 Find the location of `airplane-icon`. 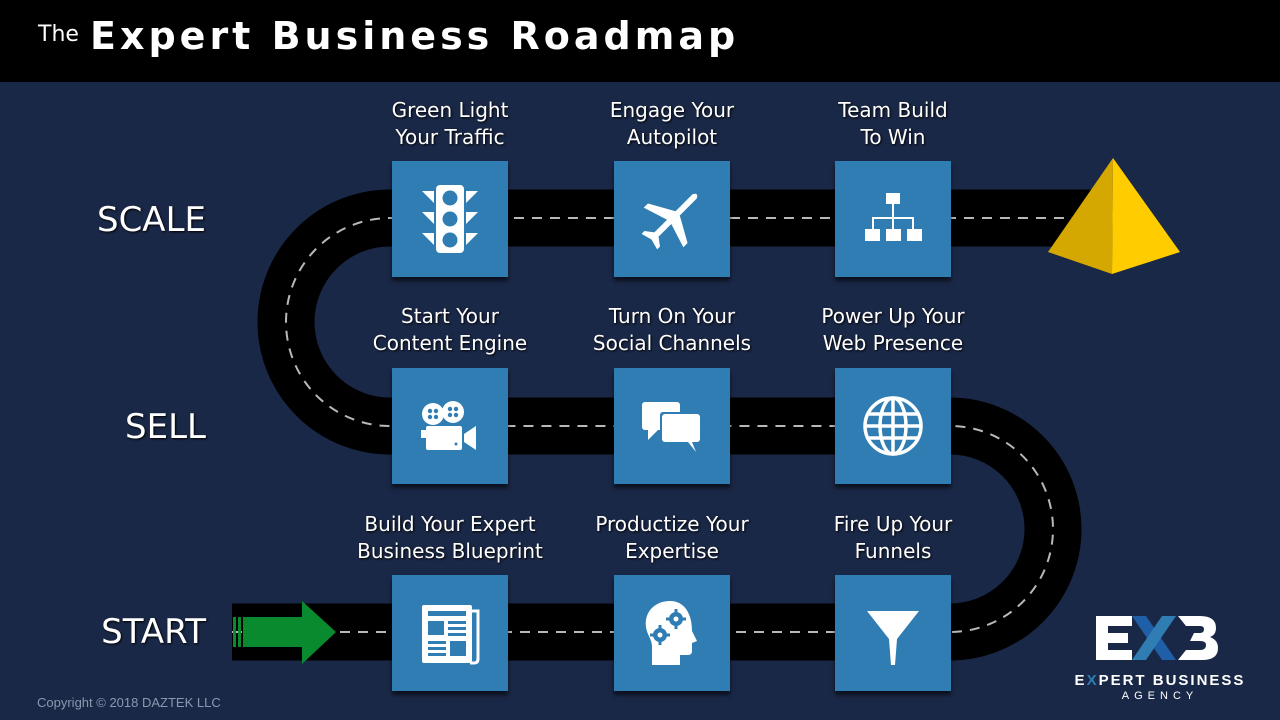

airplane-icon is located at coordinates (669, 221).